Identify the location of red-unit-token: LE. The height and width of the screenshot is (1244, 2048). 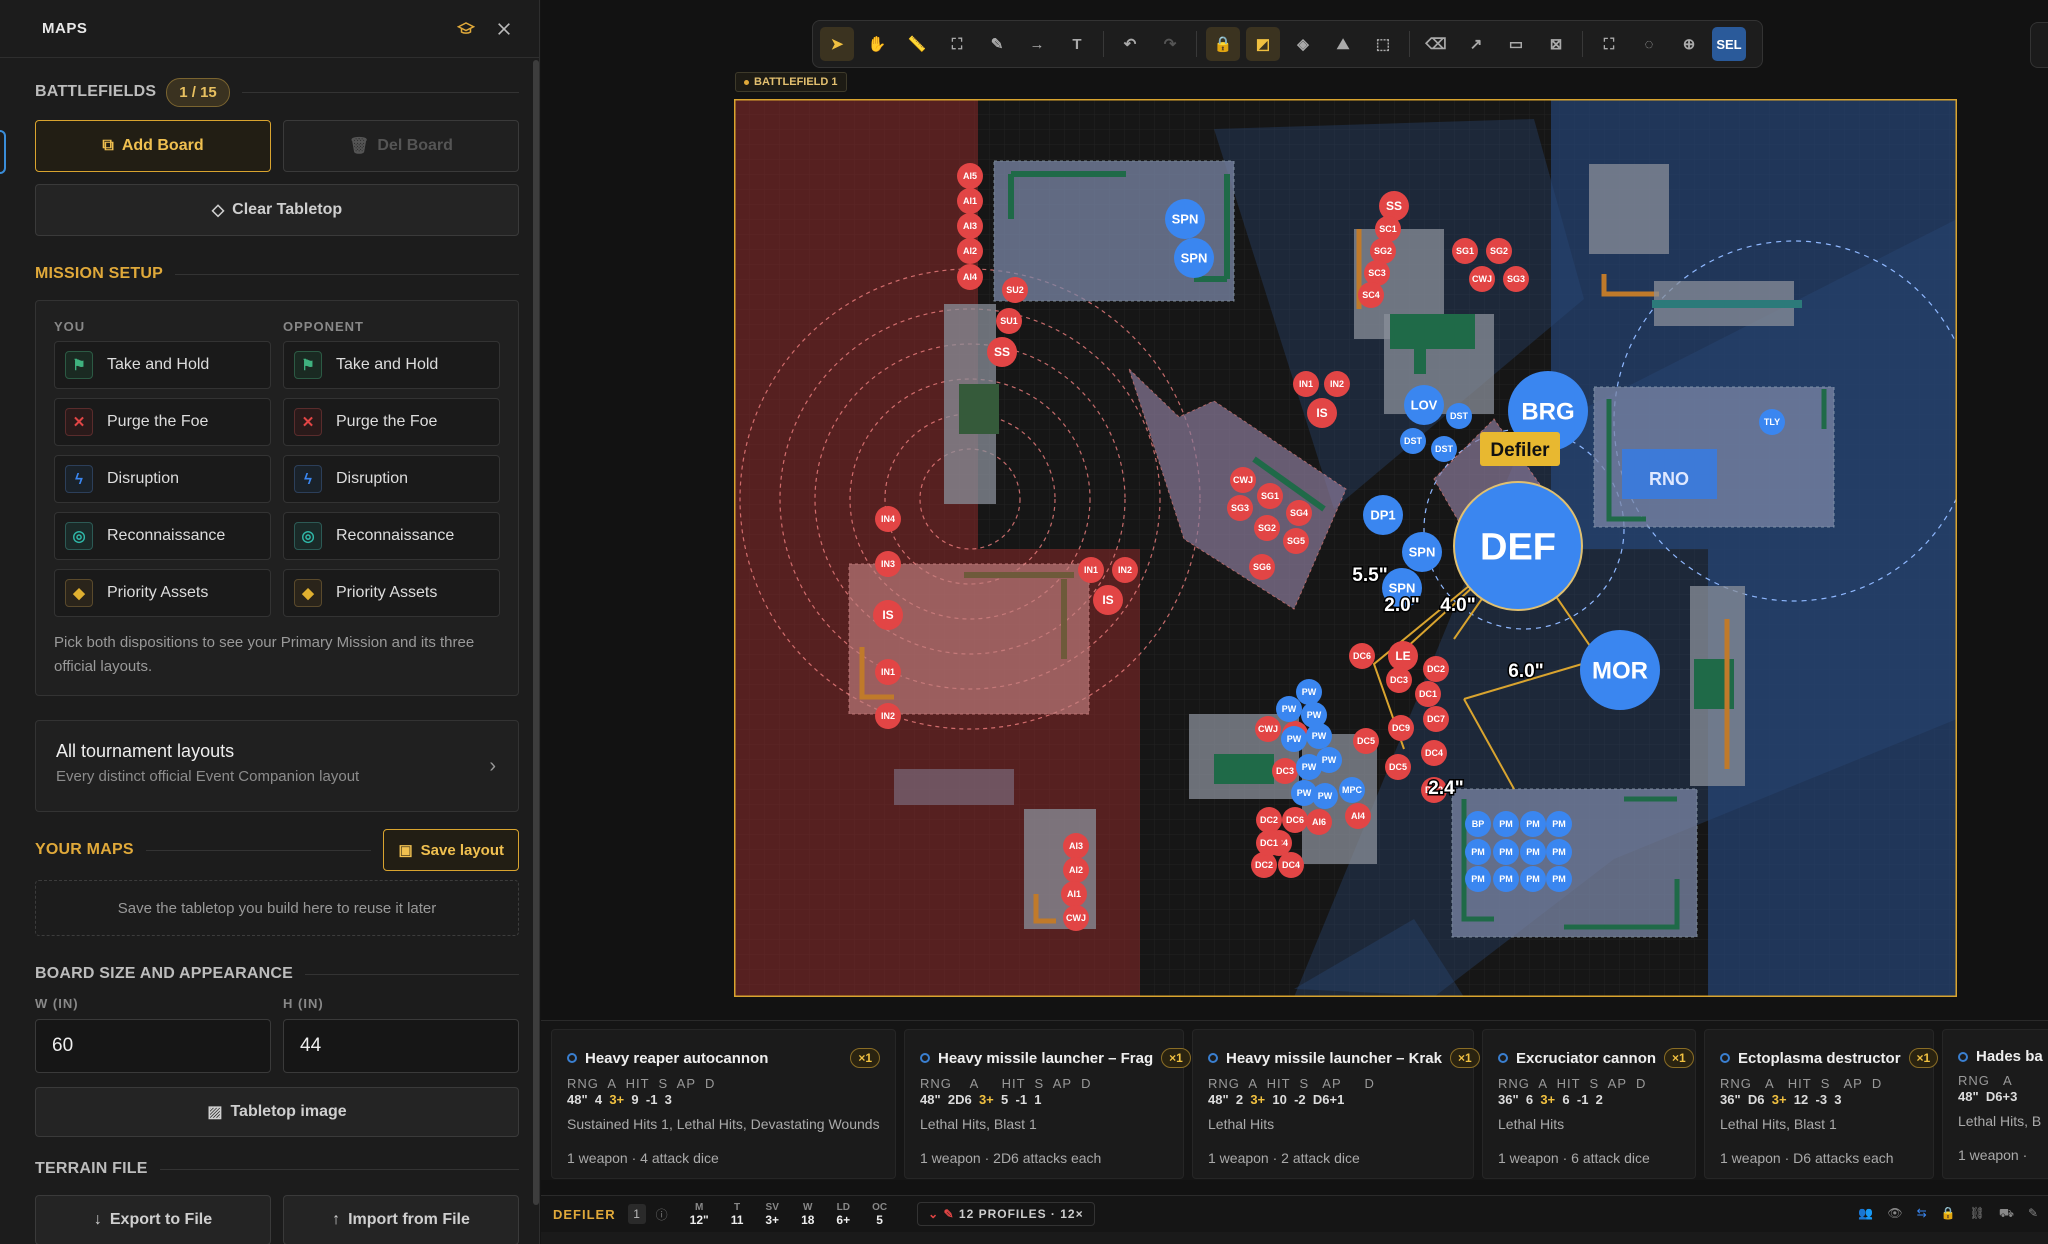
(1403, 656).